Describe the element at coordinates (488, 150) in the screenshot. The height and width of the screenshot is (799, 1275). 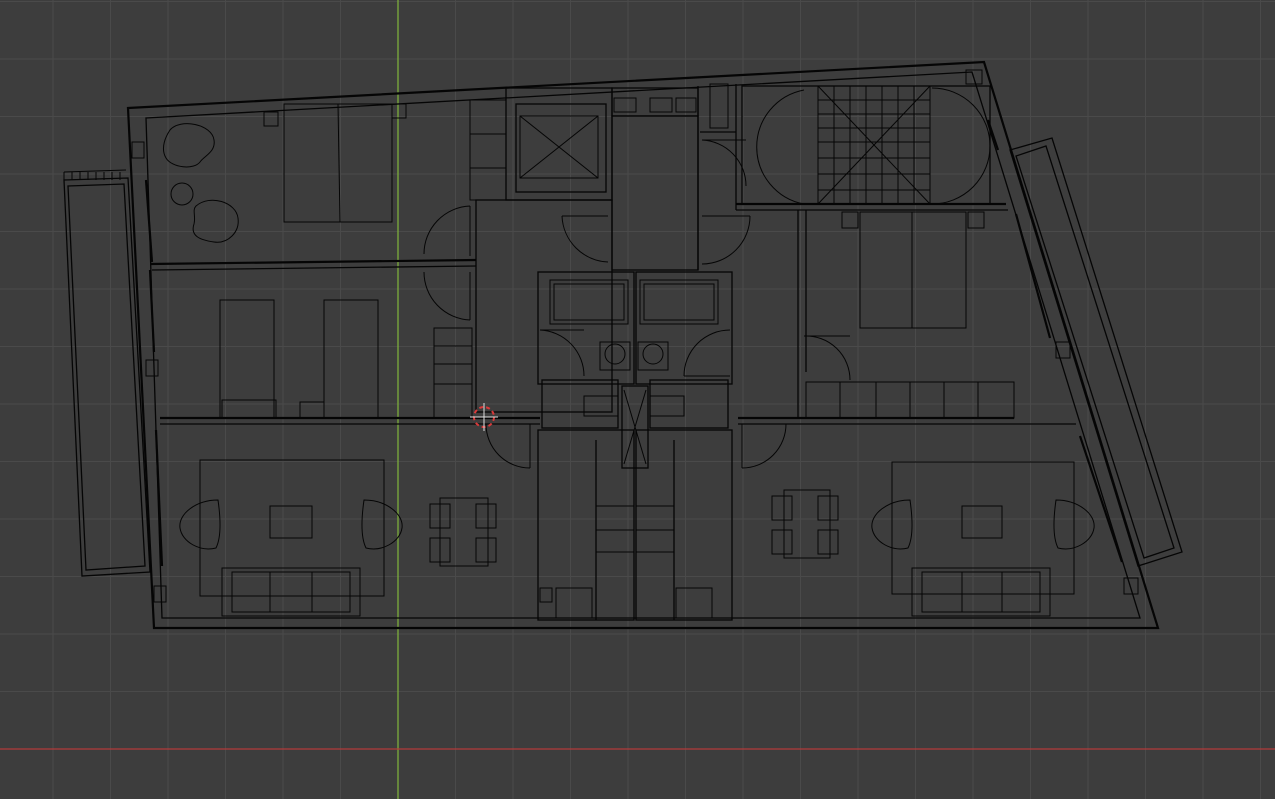
I see `shelf` at that location.